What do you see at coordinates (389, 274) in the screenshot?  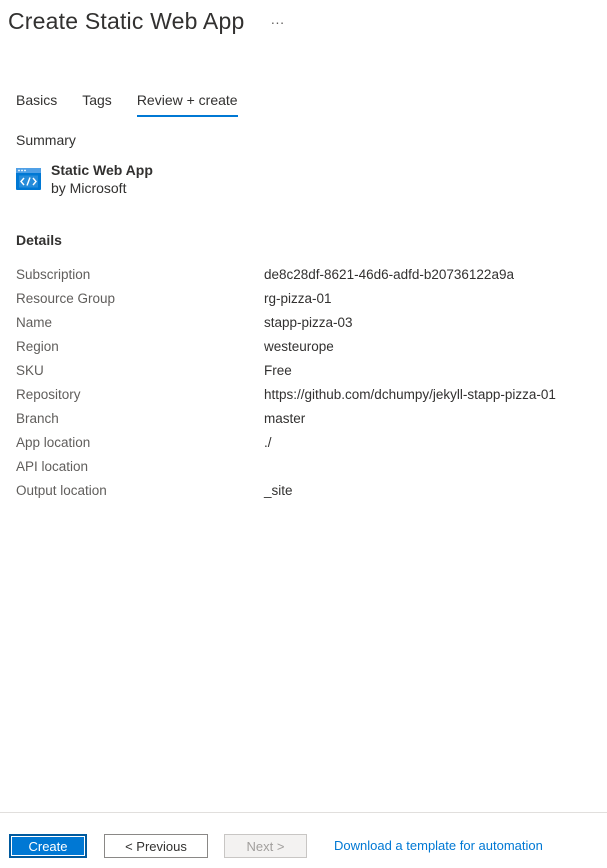 I see `detail-value: de8c28df-8621-46d6-adfd-b20736122a9a` at bounding box center [389, 274].